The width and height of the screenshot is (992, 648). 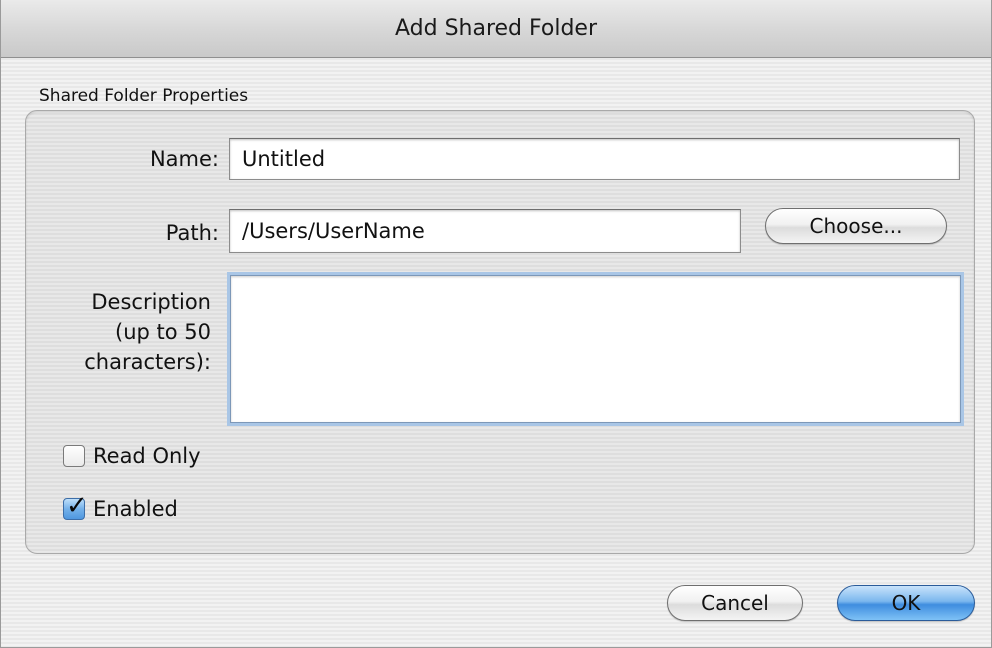 What do you see at coordinates (144, 96) in the screenshot?
I see `group-title: Shared Folder Properties` at bounding box center [144, 96].